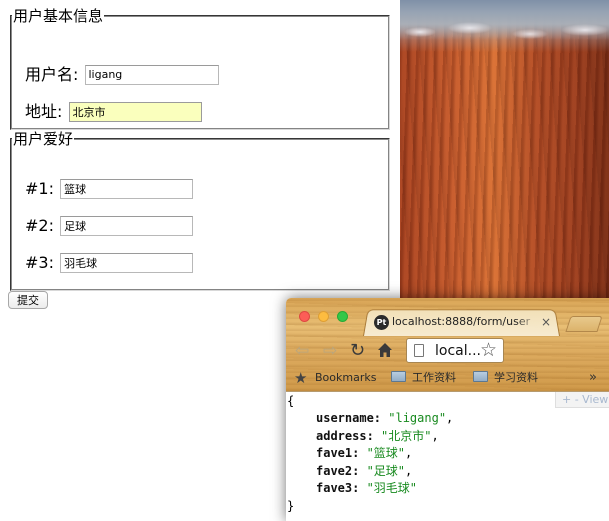 The image size is (609, 521). I want to click on favicon-icon: Pt, so click(381, 322).